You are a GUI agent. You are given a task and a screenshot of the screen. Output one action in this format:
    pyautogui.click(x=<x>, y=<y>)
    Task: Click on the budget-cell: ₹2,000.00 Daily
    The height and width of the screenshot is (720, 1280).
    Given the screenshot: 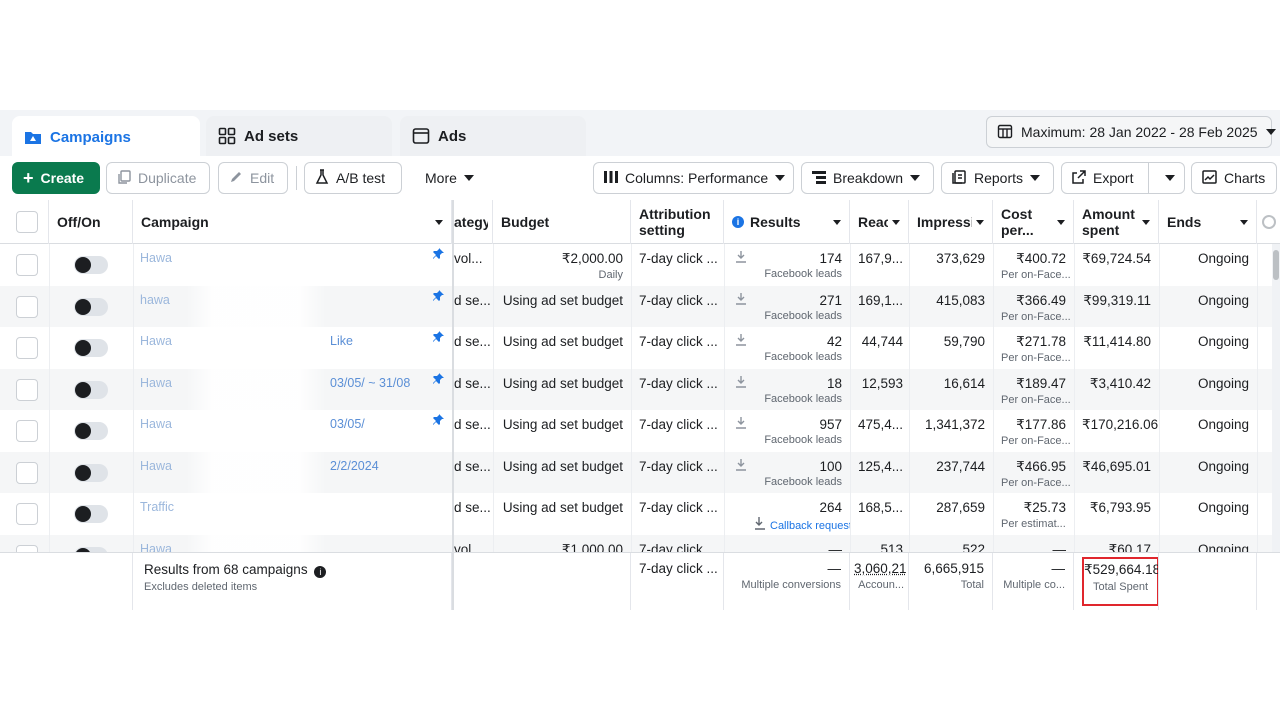 What is the action you would take?
    pyautogui.click(x=562, y=265)
    